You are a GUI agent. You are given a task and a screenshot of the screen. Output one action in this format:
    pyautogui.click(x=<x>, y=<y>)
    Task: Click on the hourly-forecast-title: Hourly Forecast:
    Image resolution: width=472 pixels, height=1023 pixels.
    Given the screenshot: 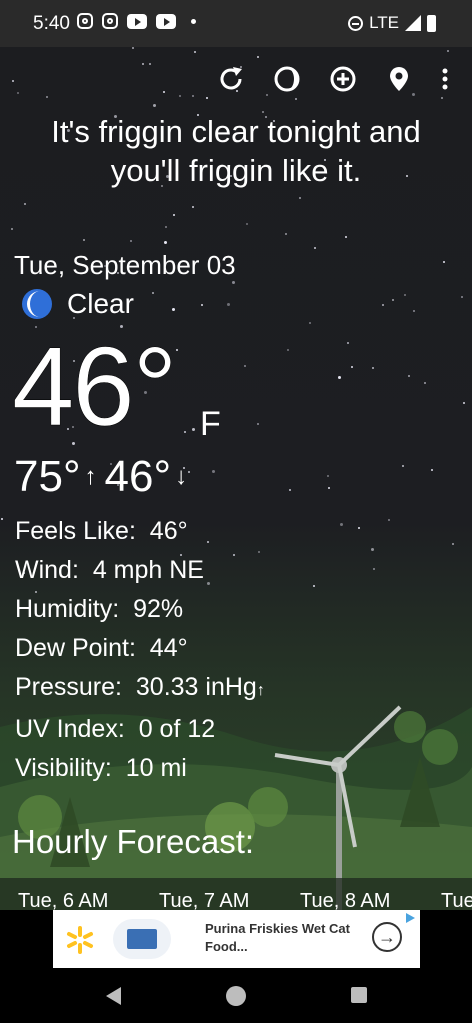 What is the action you would take?
    pyautogui.click(x=133, y=841)
    